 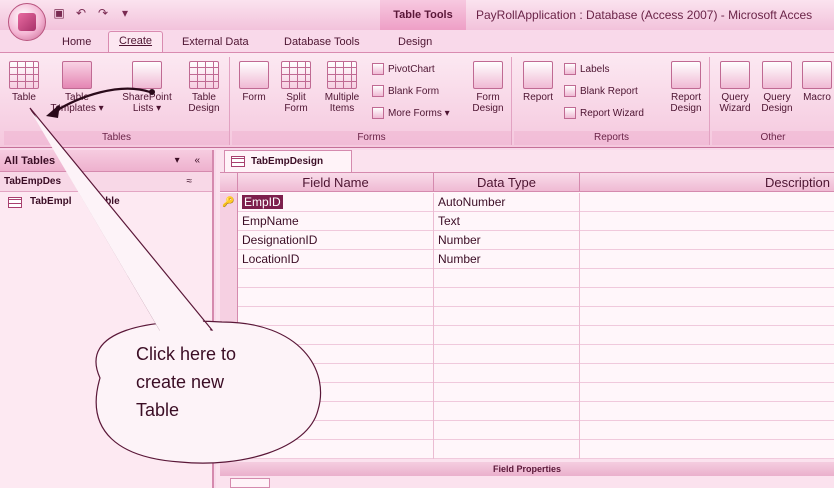 What do you see at coordinates (538, 82) in the screenshot?
I see `report-button: Report` at bounding box center [538, 82].